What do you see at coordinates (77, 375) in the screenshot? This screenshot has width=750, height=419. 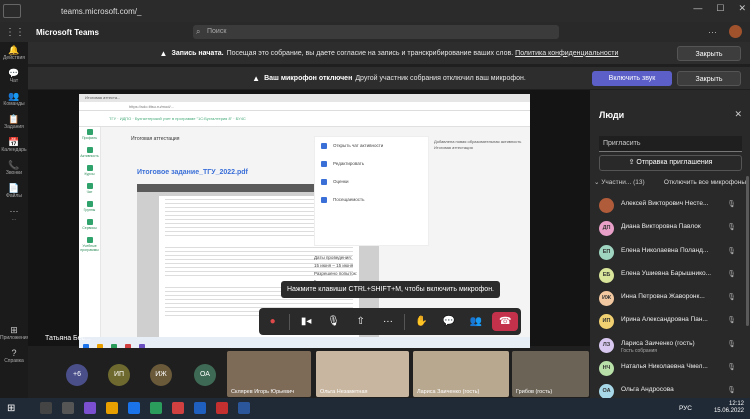 I see `participant-avatar: +6` at bounding box center [77, 375].